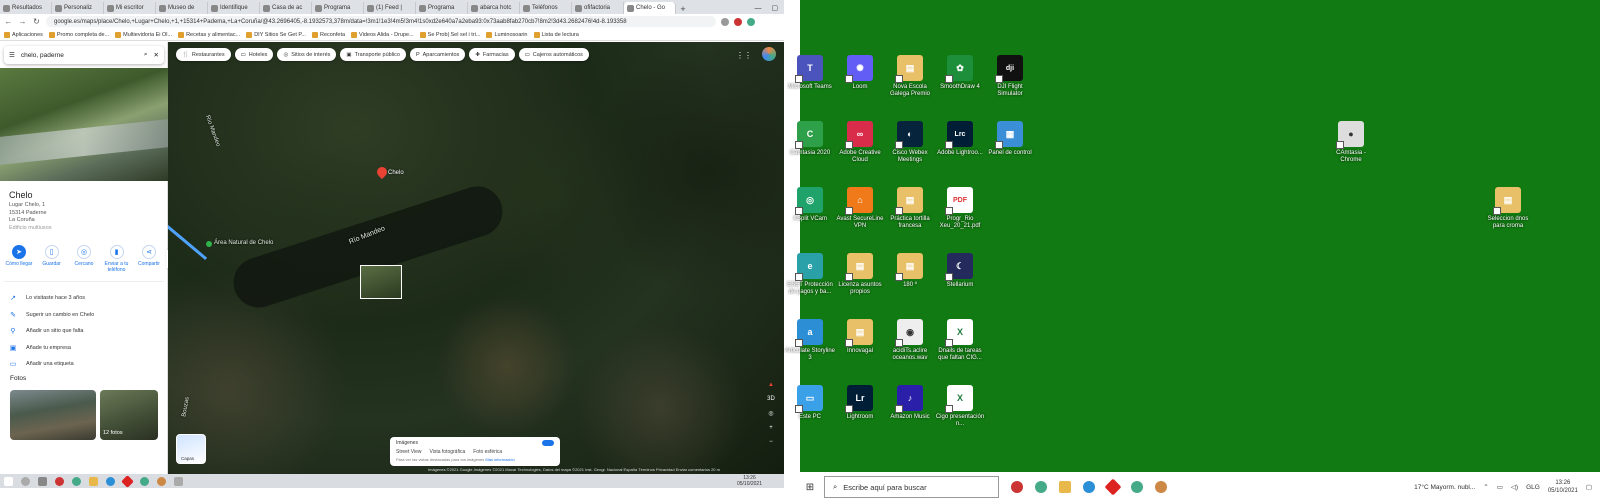 The width and height of the screenshot is (1600, 502). Describe the element at coordinates (1010, 139) in the screenshot. I see `desktop-icon: ▦ Panel de control` at that location.